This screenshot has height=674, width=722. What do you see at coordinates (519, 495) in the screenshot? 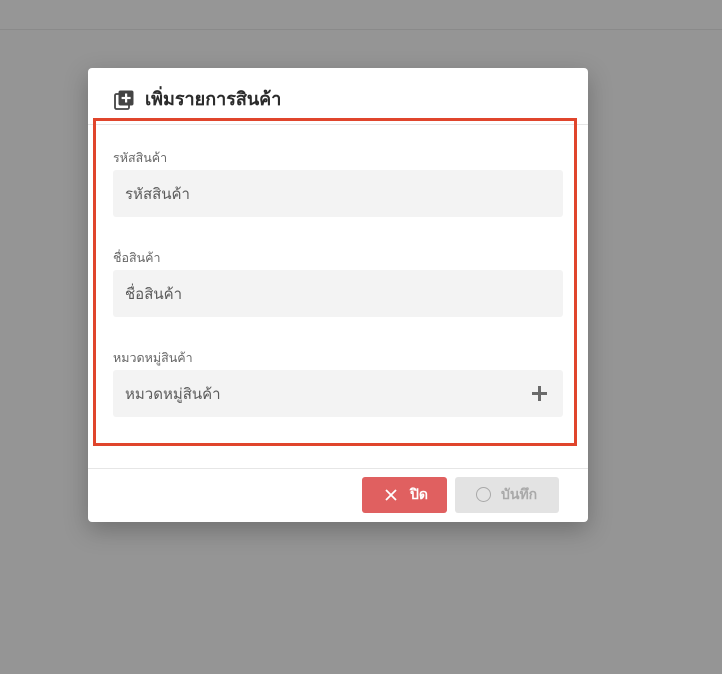
I see `save-button-label: บันทึก` at bounding box center [519, 495].